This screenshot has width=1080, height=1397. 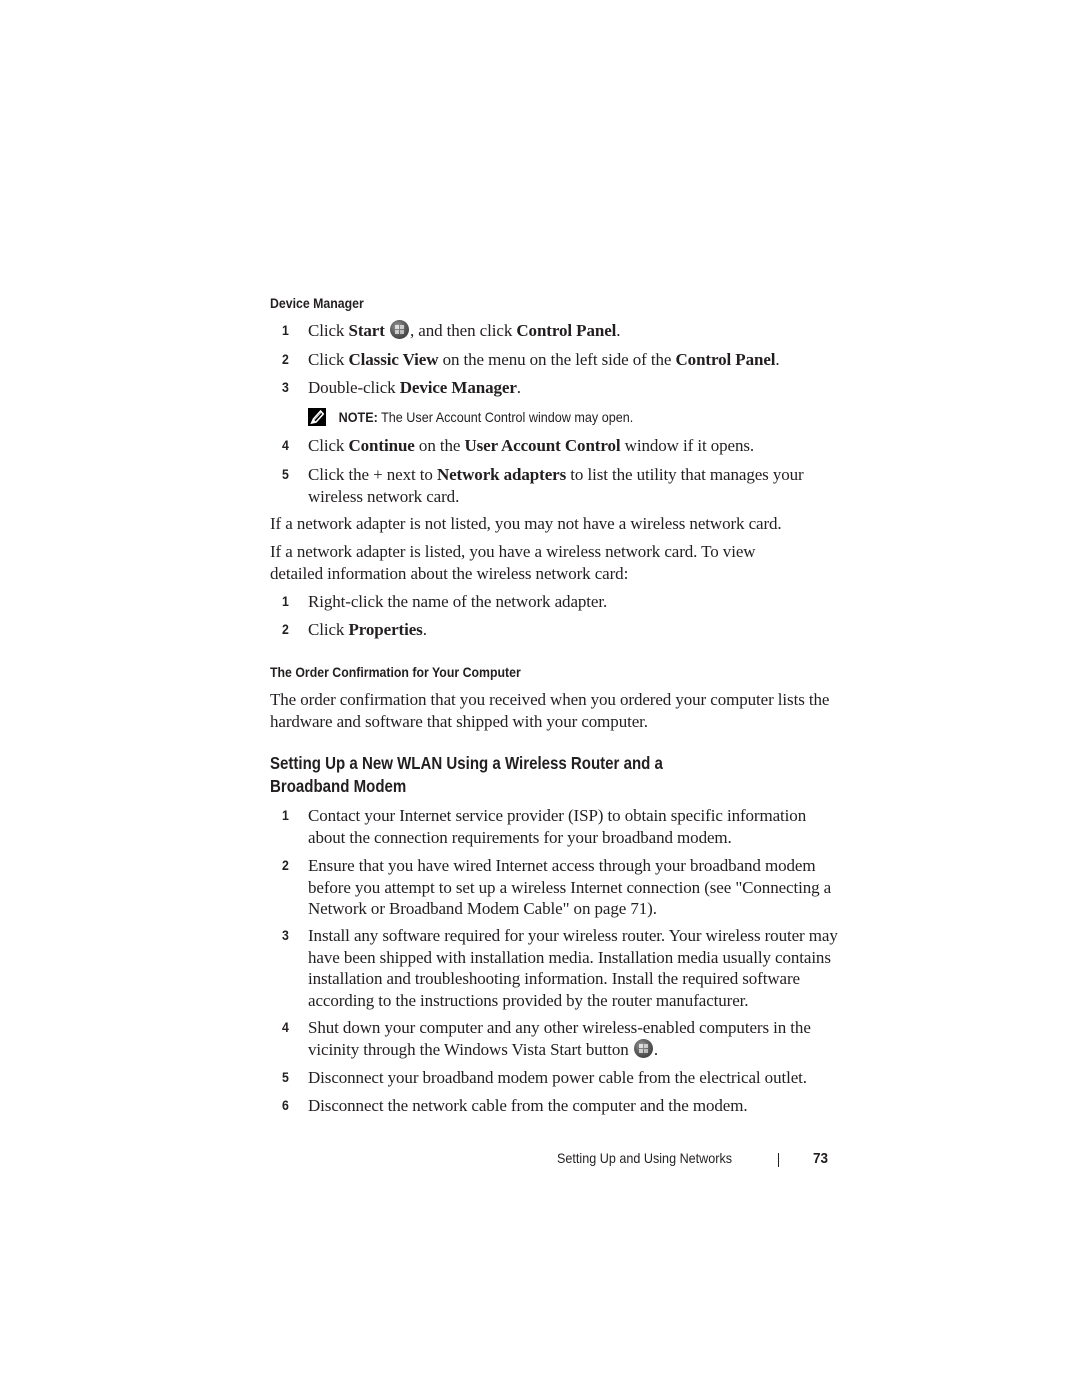 I want to click on ui-term: Device Manager, so click(x=458, y=387).